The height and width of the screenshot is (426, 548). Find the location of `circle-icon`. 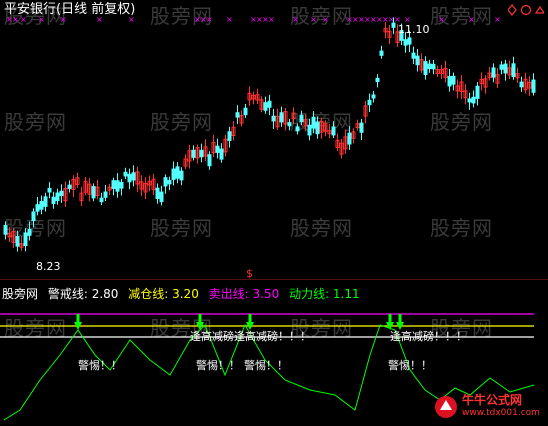

circle-icon is located at coordinates (526, 10).